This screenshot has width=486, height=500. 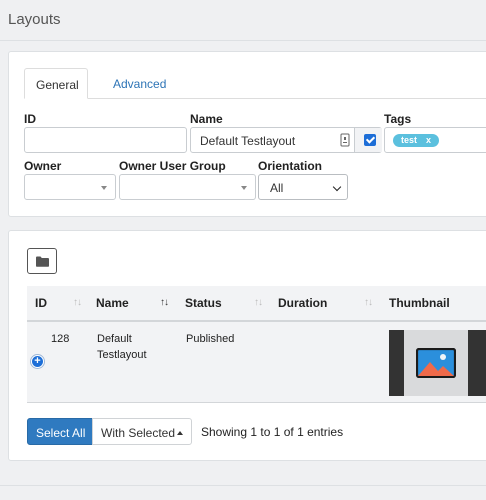 What do you see at coordinates (43, 166) in the screenshot?
I see `owner-label: Owner` at bounding box center [43, 166].